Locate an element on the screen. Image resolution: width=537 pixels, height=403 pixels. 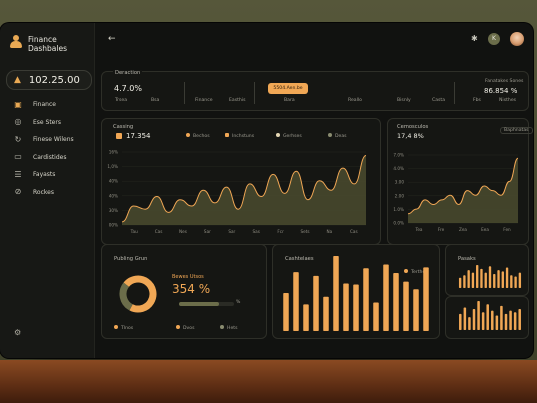
y-tick-label: 0.0% is located at coordinates (398, 223).